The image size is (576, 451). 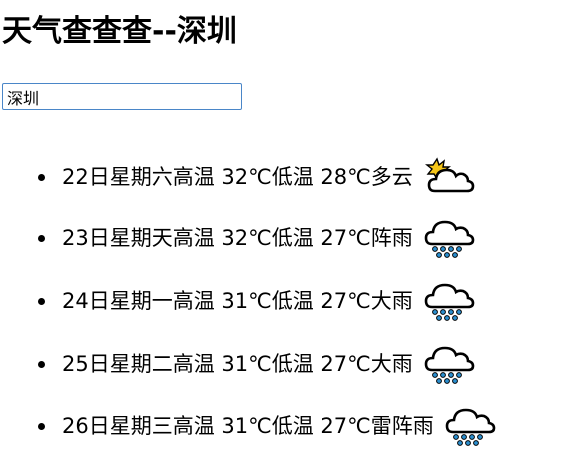 I want to click on page-title: 天气查查查--深圳, so click(x=119, y=31).